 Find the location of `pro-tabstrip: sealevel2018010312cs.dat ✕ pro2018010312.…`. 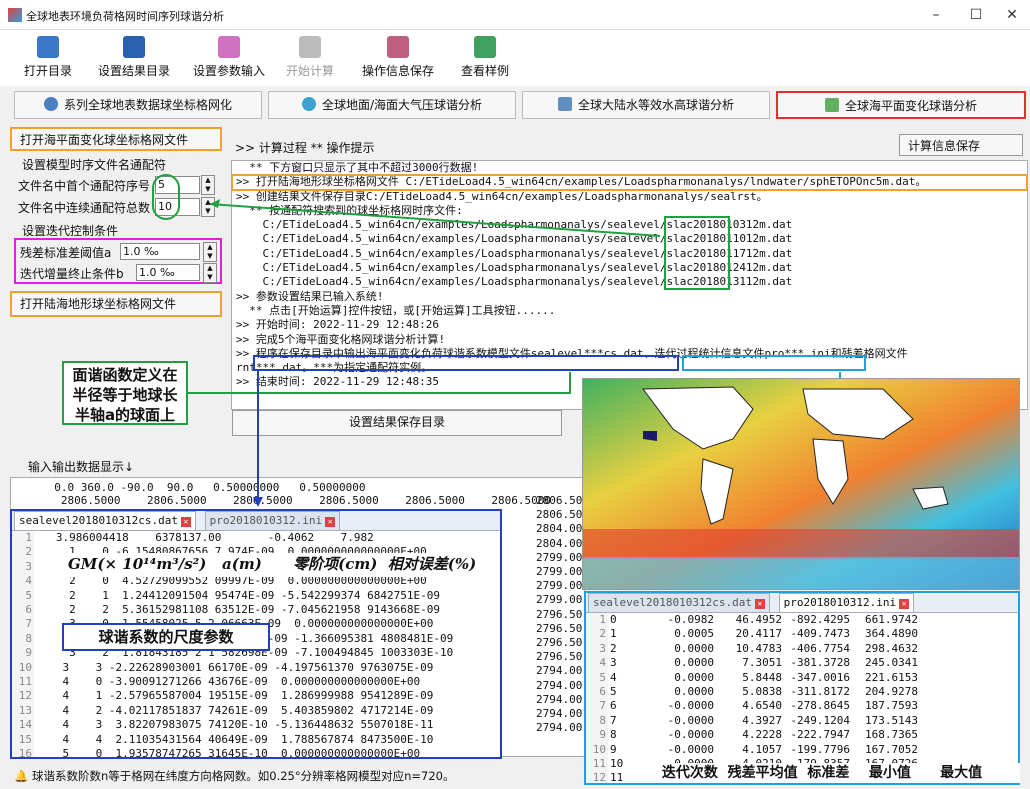

pro-tabstrip: sealevel2018010312cs.dat ✕ pro2018010312.… is located at coordinates (802, 603).